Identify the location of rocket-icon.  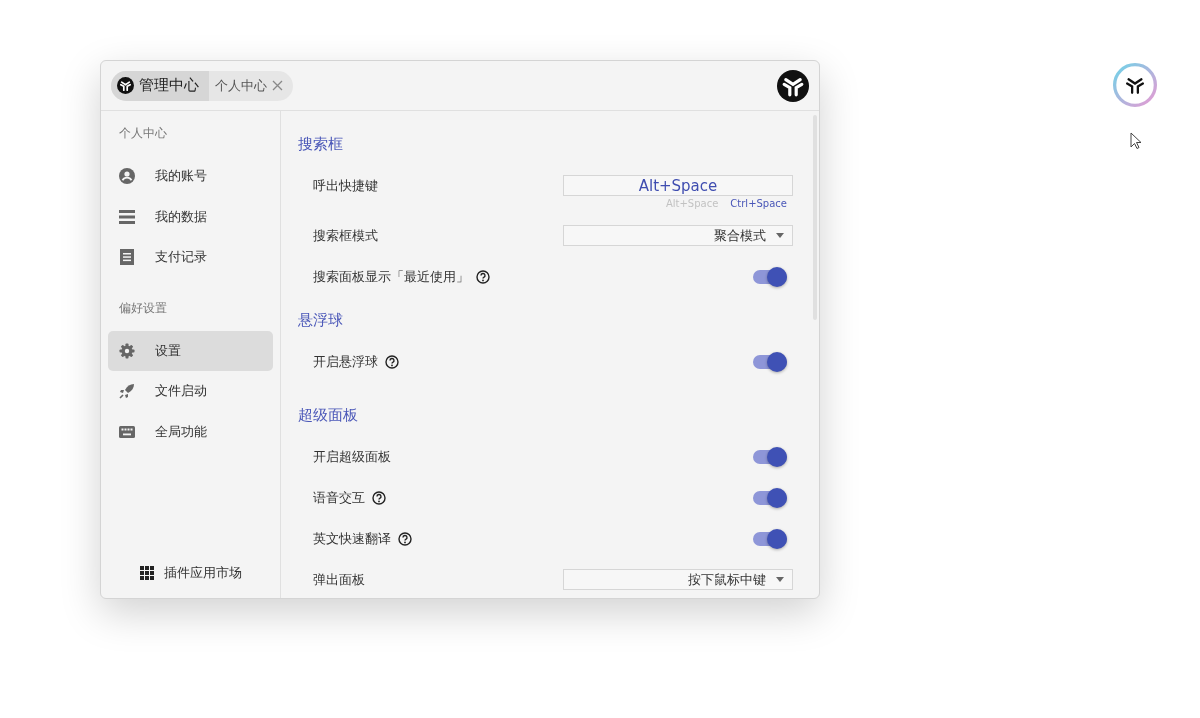
(127, 391).